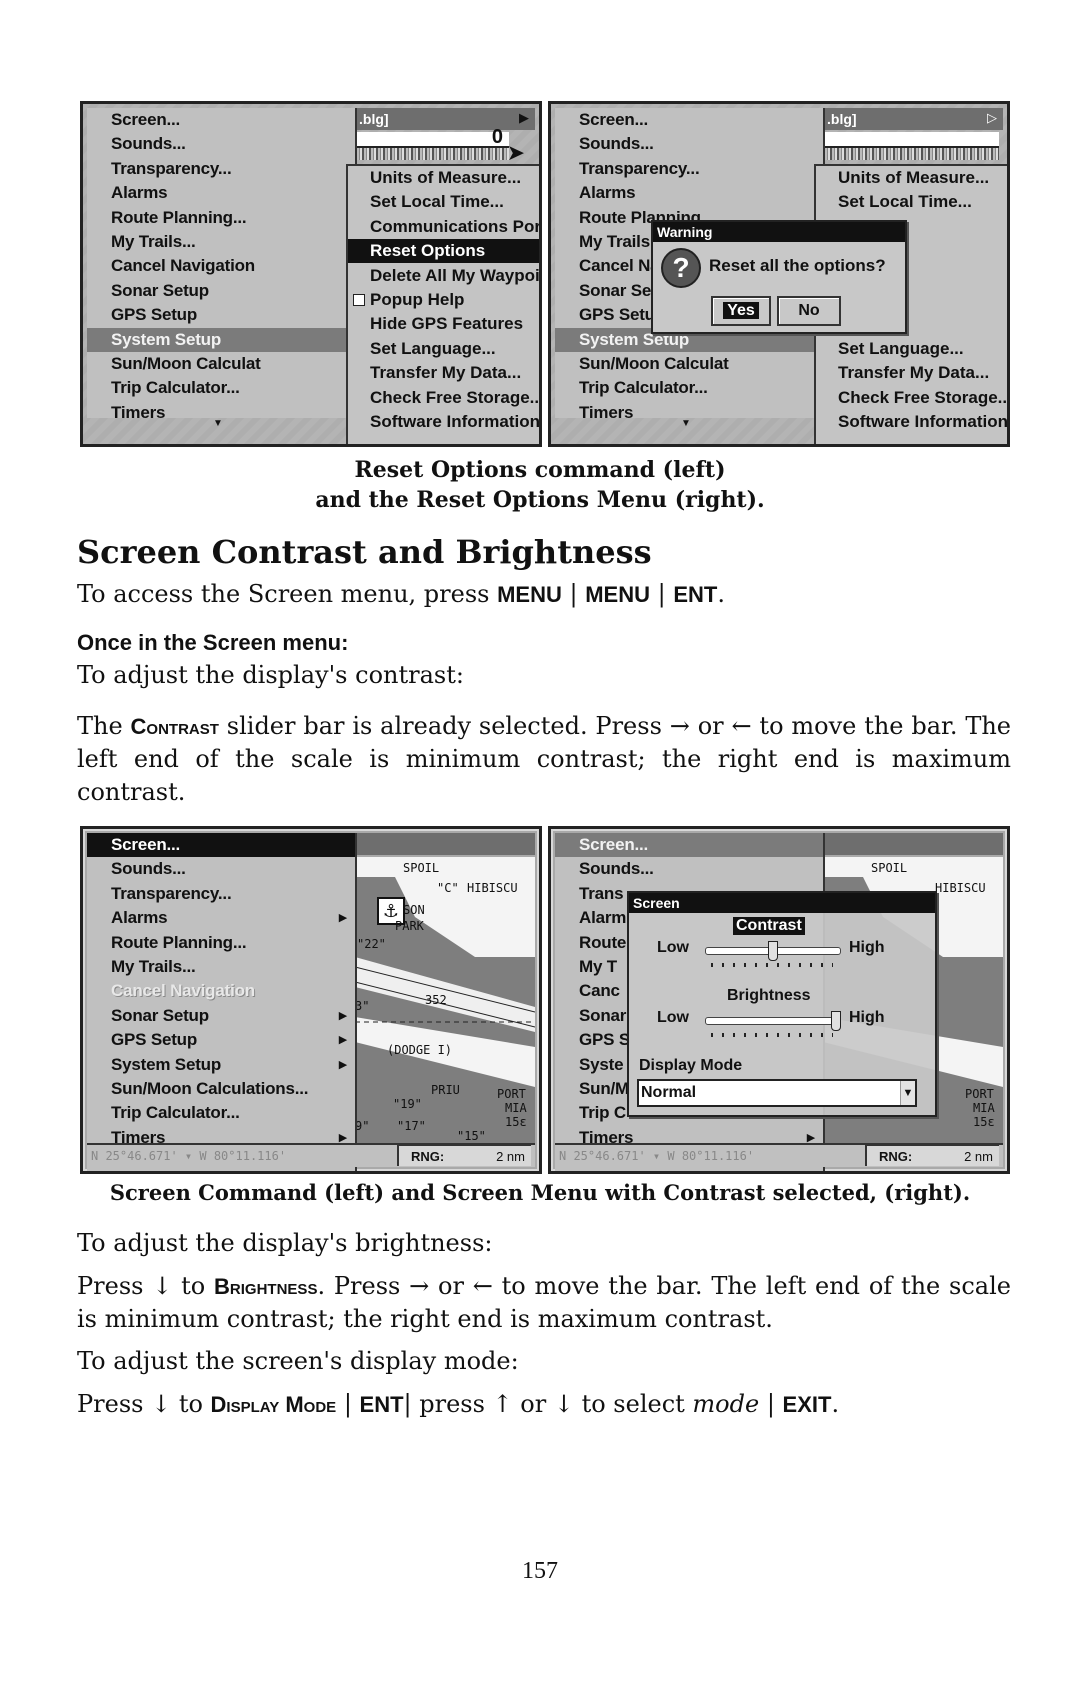 This screenshot has height=1682, width=1080. What do you see at coordinates (443, 251) in the screenshot?
I see `menu-item-reset-options: Reset Options` at bounding box center [443, 251].